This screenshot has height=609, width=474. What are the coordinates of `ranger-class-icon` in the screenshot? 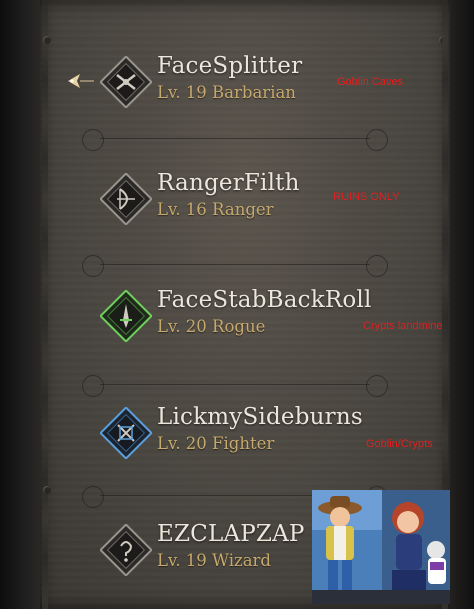 It's located at (126, 199).